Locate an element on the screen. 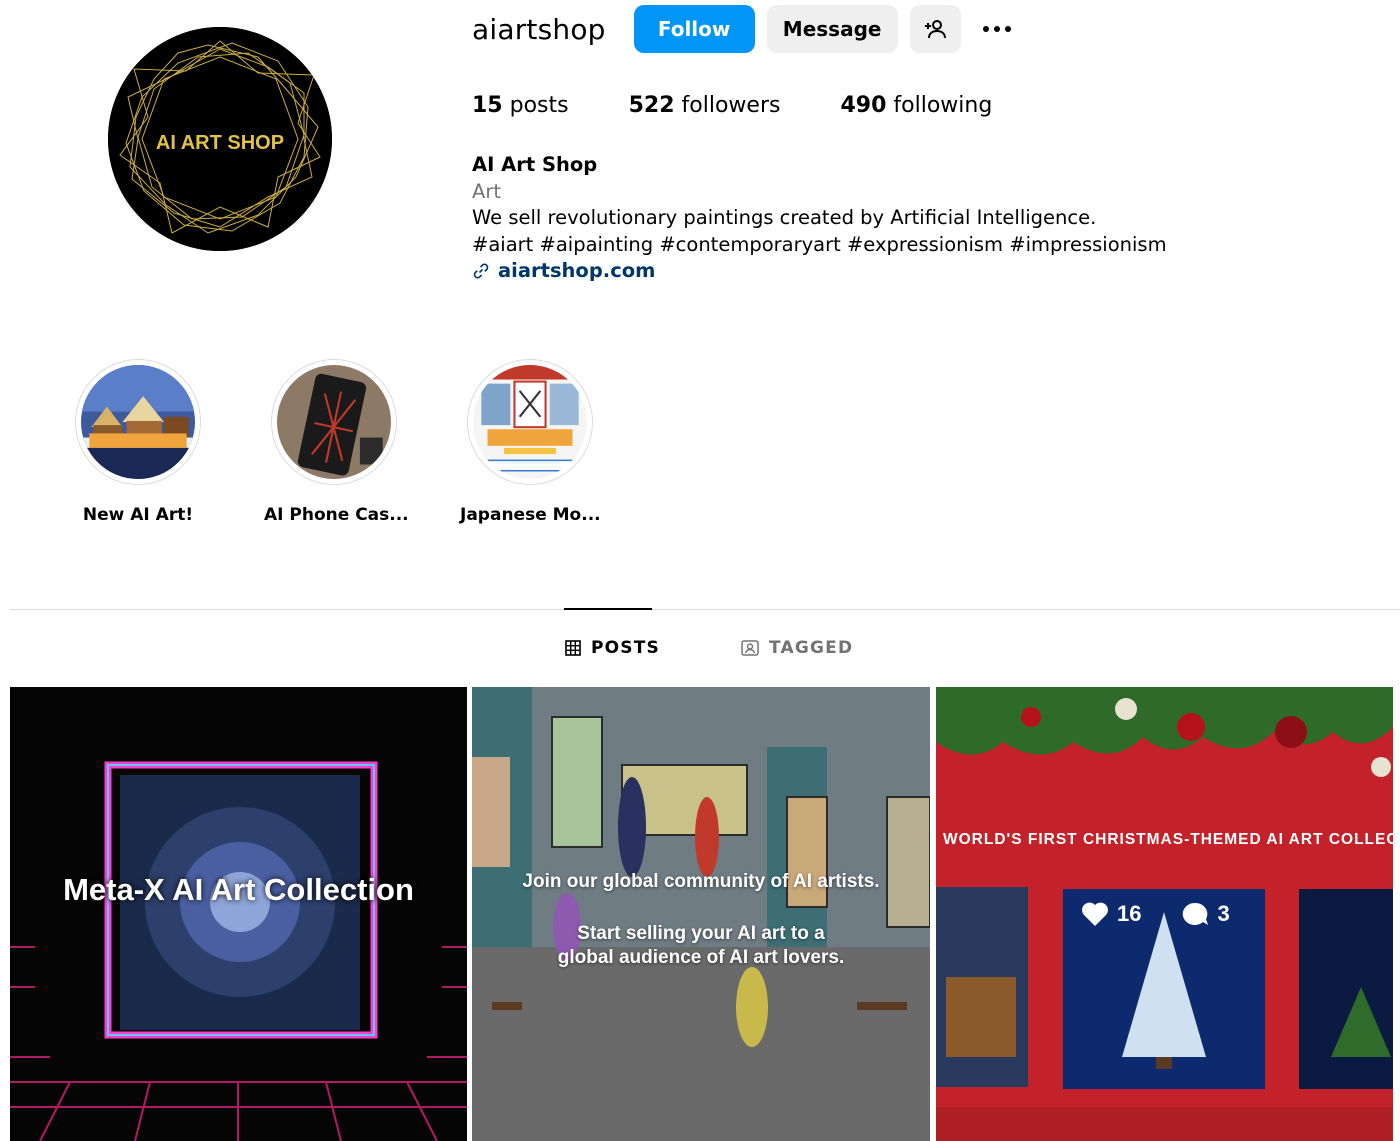 The image size is (1400, 1141). posts-label: posts is located at coordinates (539, 105).